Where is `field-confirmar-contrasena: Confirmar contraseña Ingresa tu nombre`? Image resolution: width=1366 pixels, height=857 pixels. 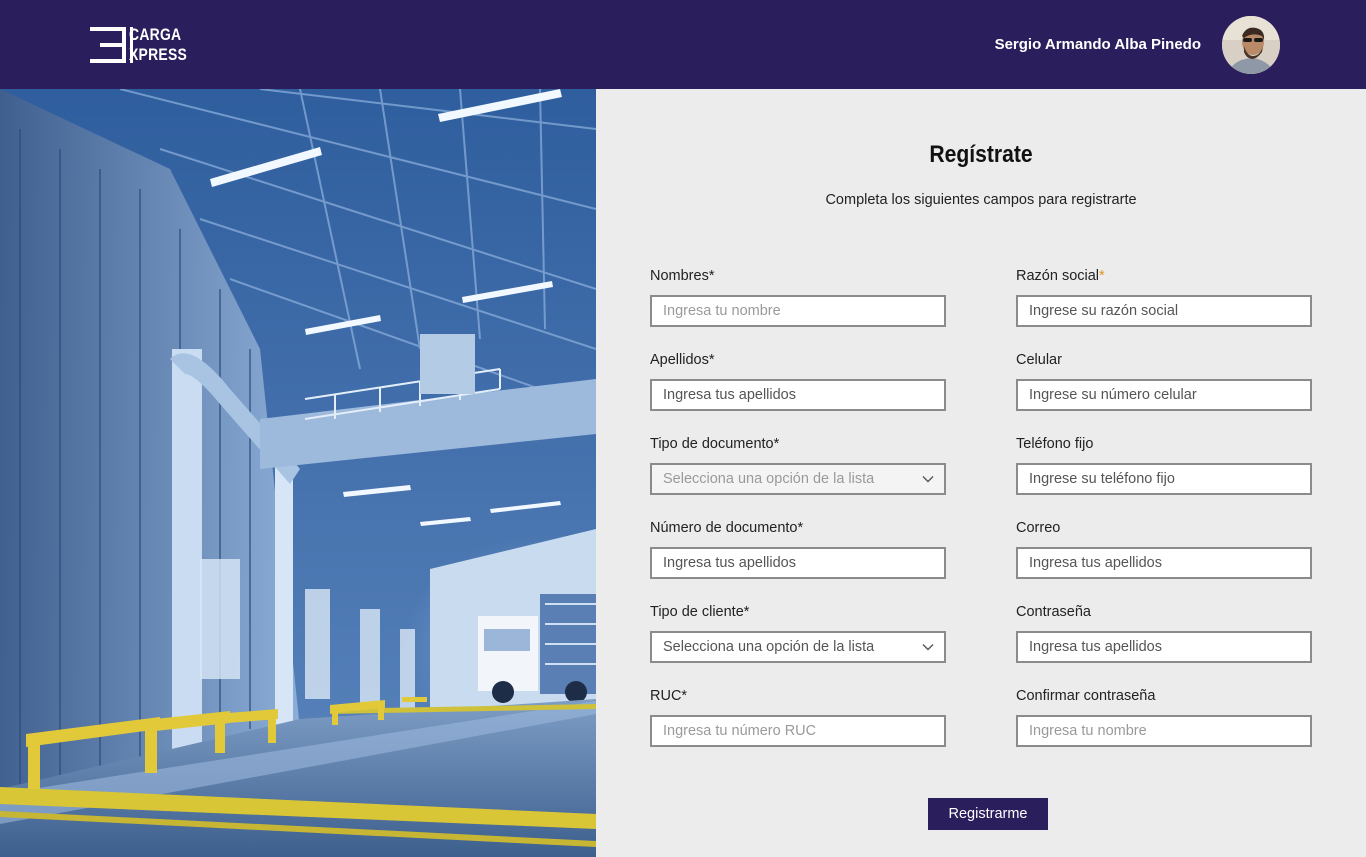
field-confirmar-contrasena: Confirmar contraseña Ingresa tu nombre is located at coordinates (1164, 716).